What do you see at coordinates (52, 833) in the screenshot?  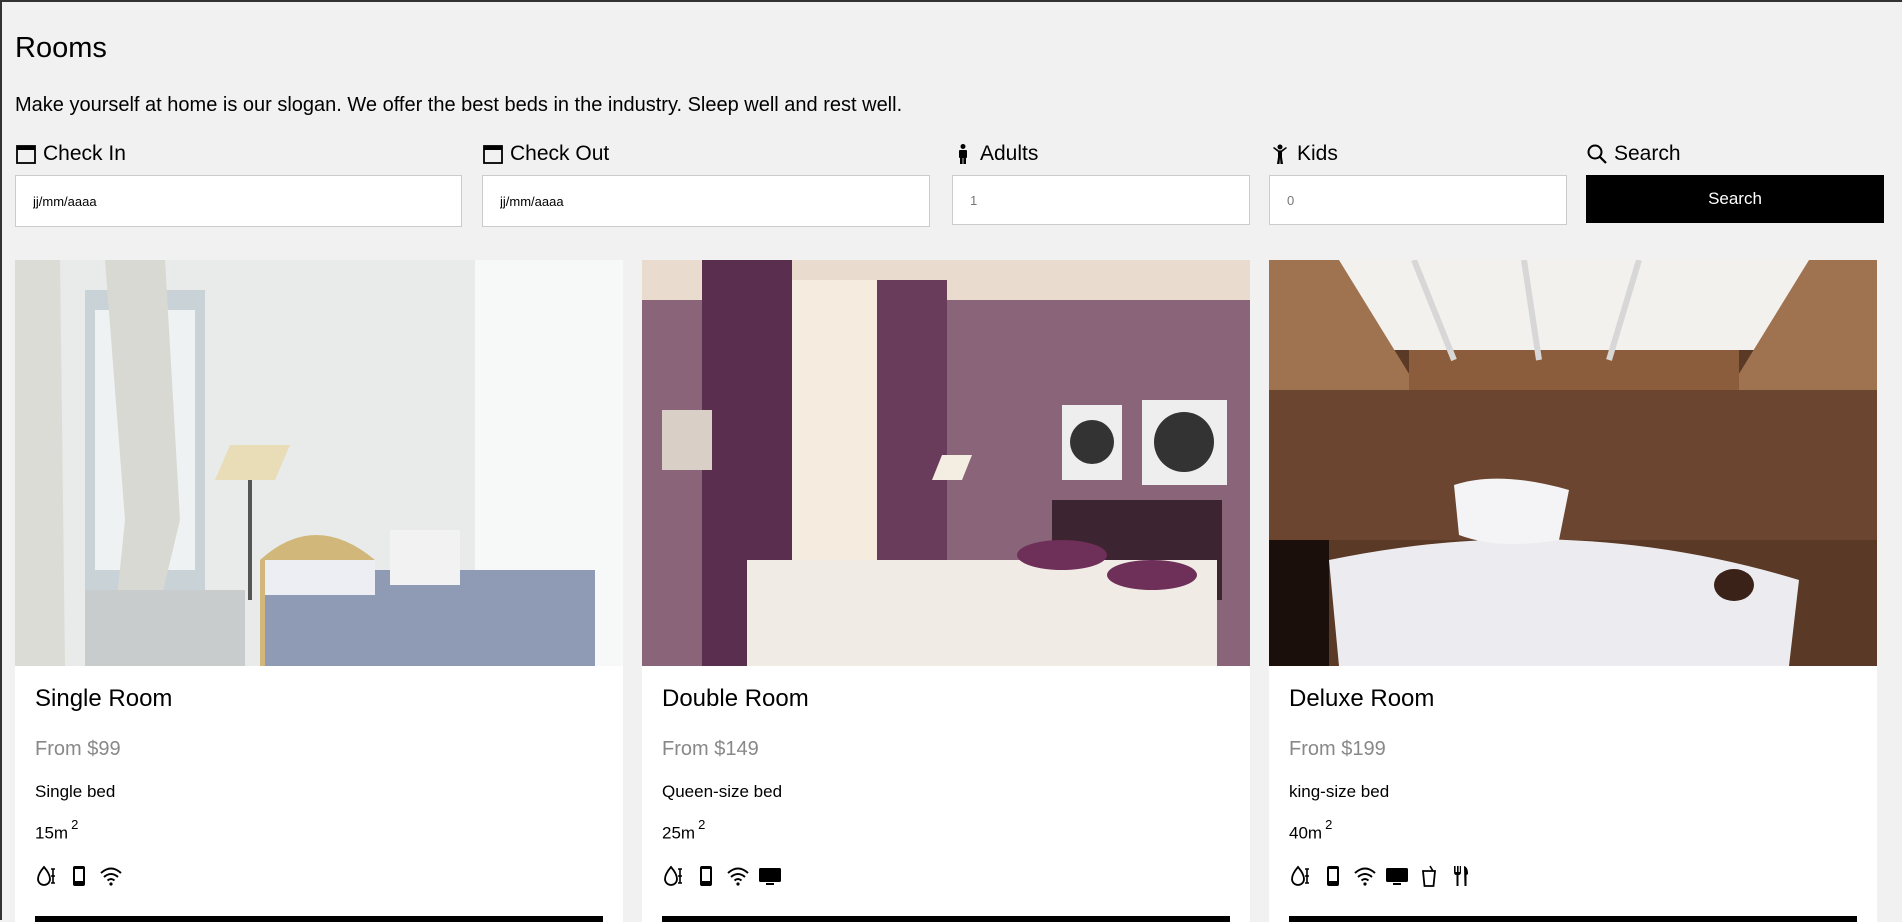 I see `room-size-value: 15m` at bounding box center [52, 833].